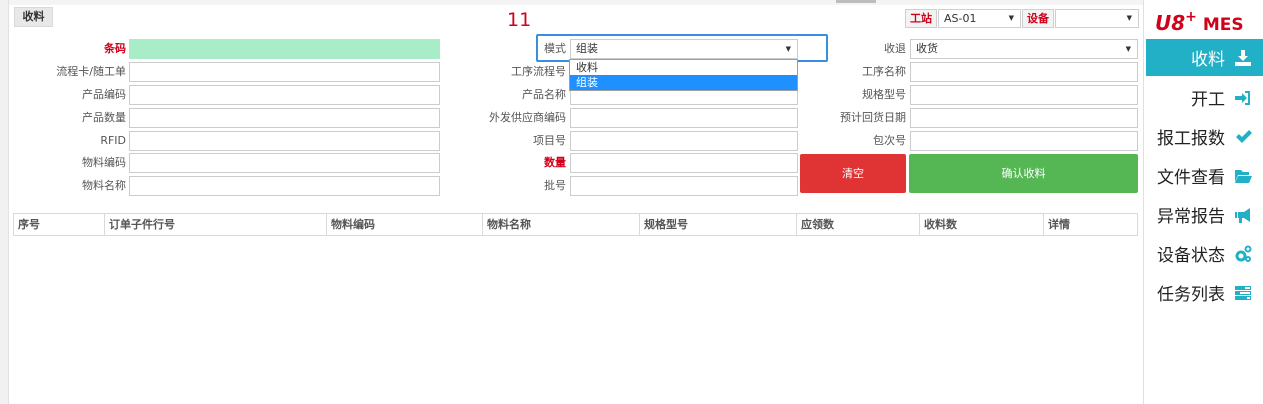 Image resolution: width=1263 pixels, height=404 pixels. What do you see at coordinates (1024, 72) in the screenshot?
I see `process-name-input` at bounding box center [1024, 72].